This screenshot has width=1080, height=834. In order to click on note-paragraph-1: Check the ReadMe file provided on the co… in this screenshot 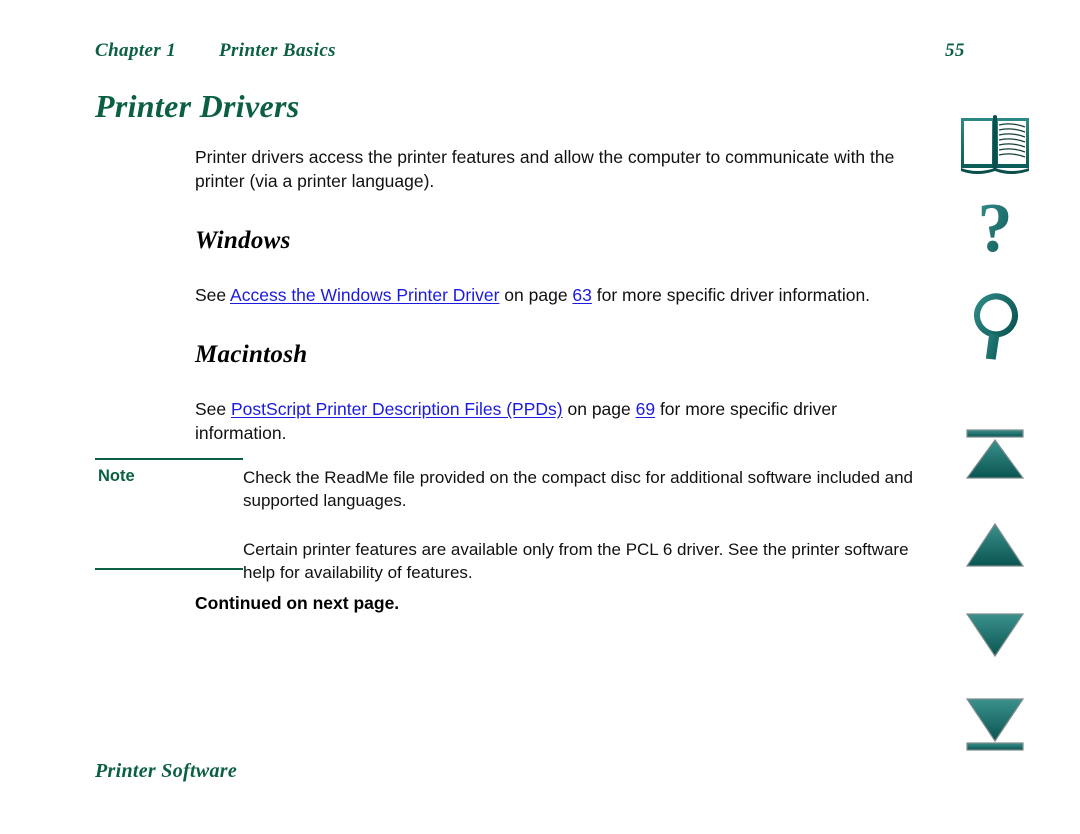, I will do `click(578, 489)`.